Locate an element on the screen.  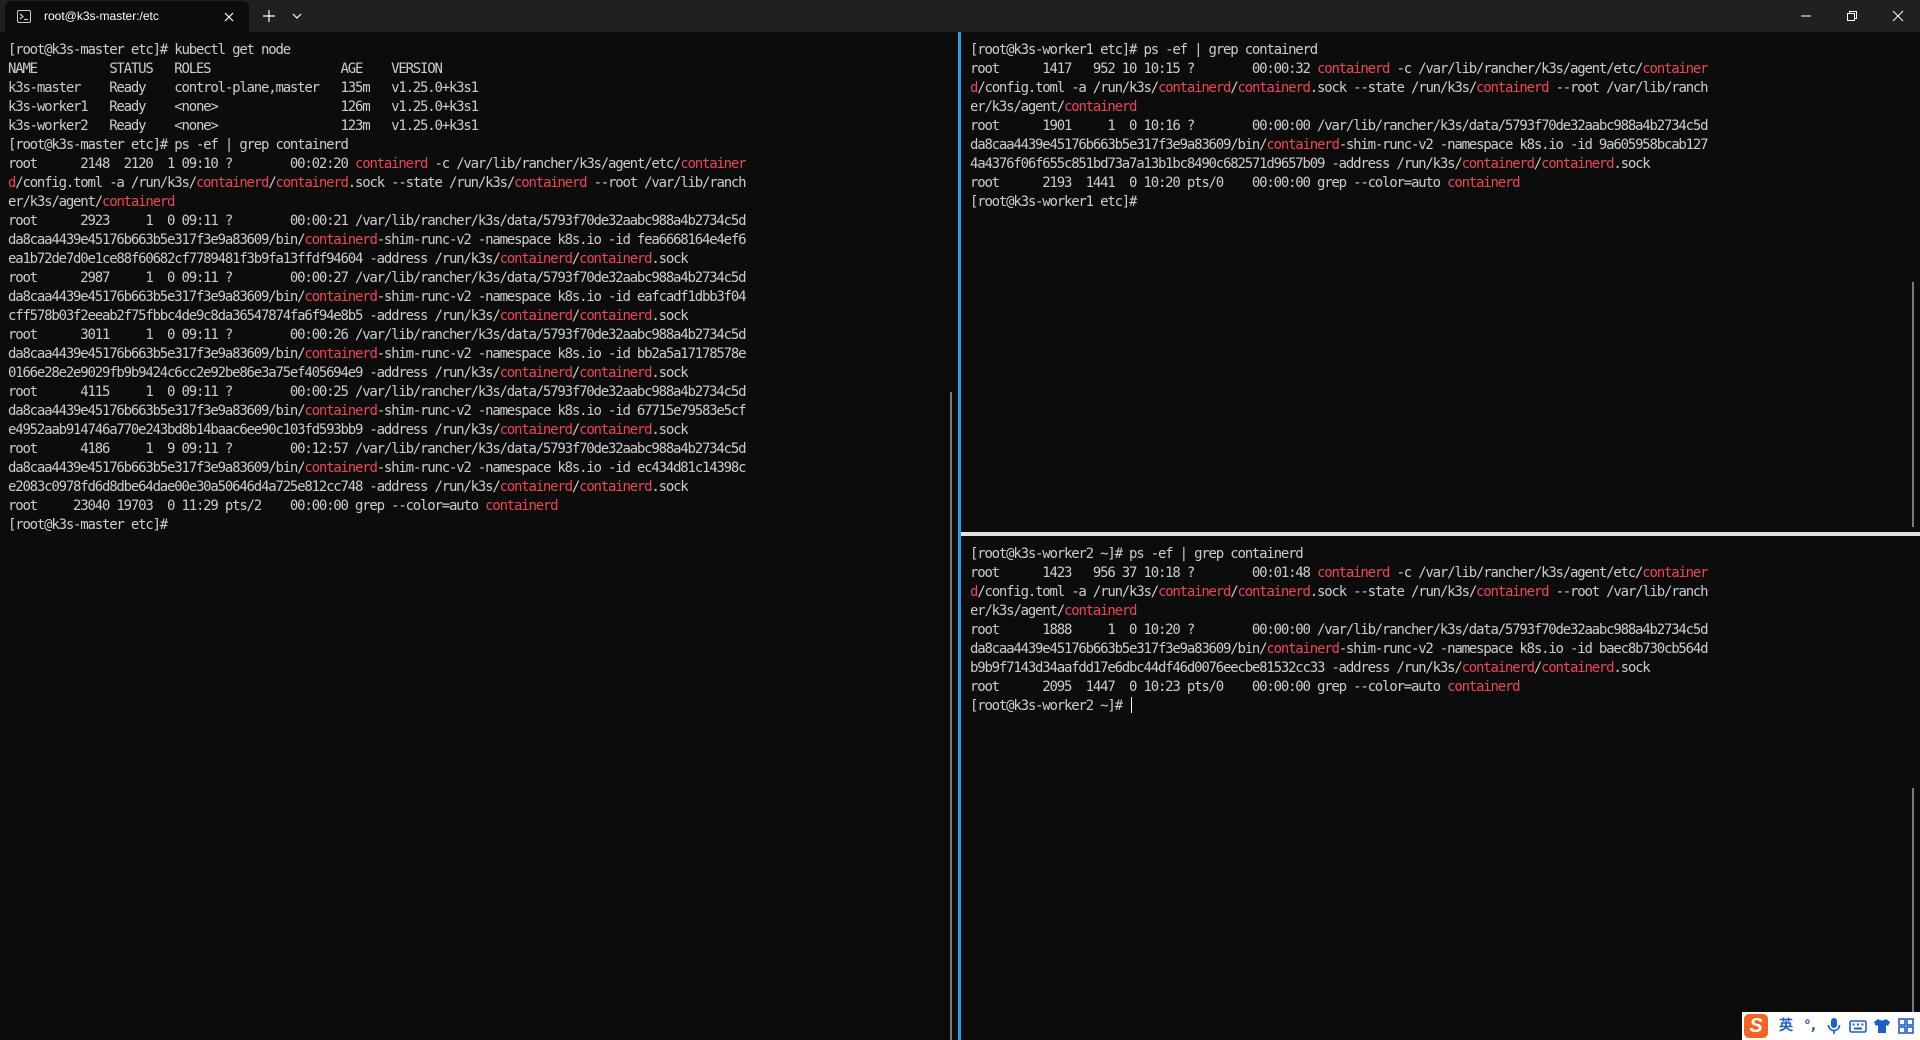
keyboard-icon is located at coordinates (1858, 1026).